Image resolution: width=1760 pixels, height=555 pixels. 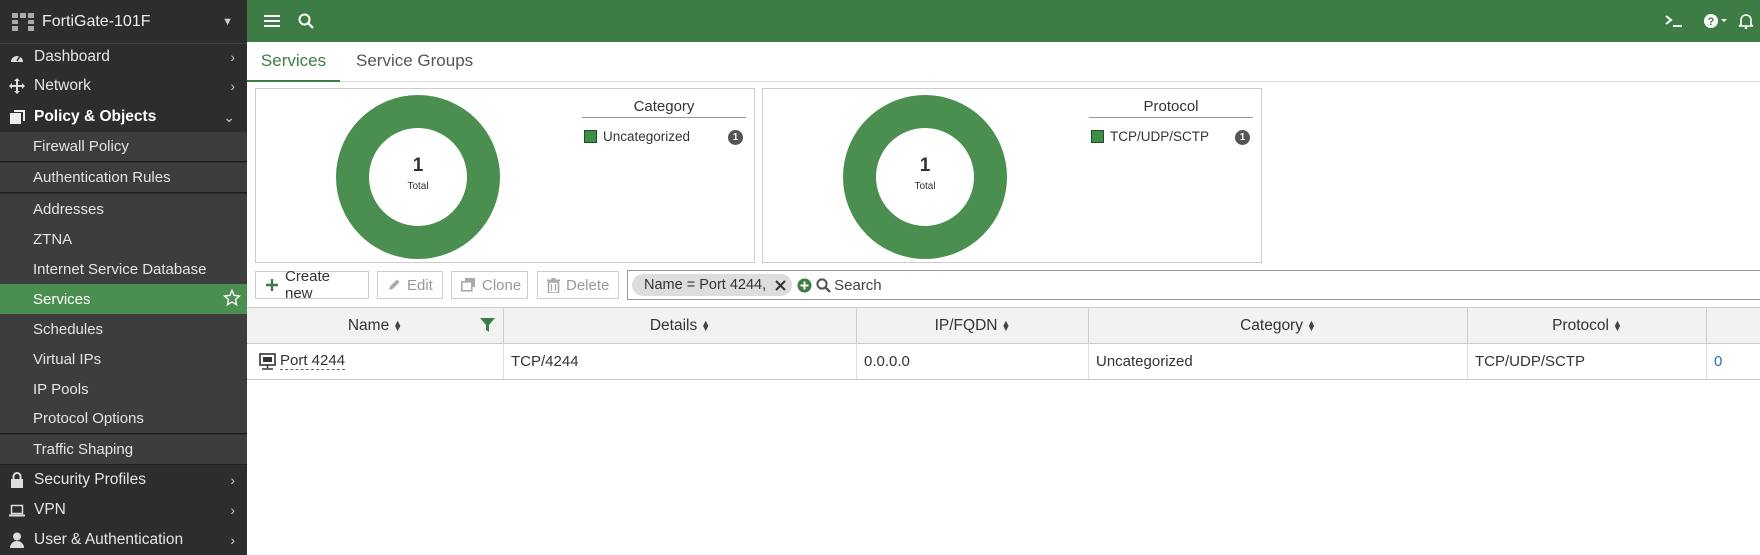 I want to click on network-icon, so click(x=17, y=86).